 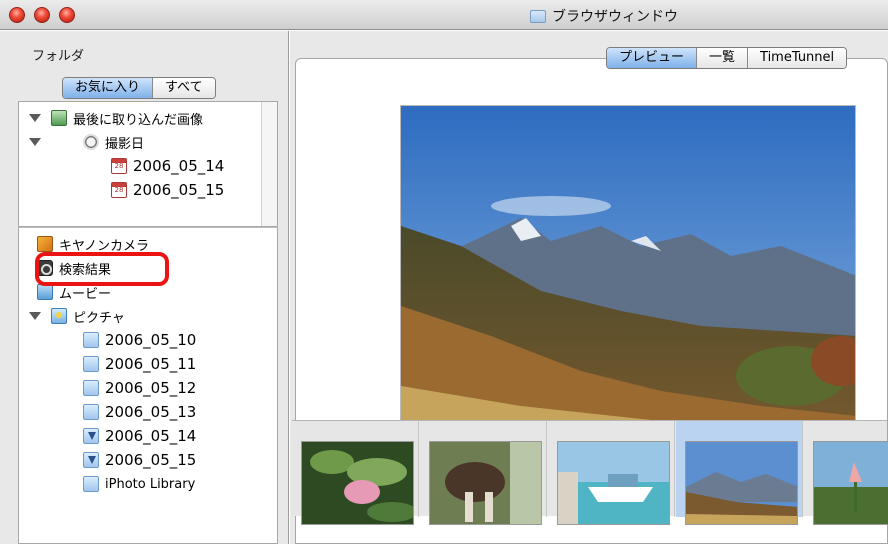 What do you see at coordinates (108, 88) in the screenshot?
I see `tab-favorites: お気に入り` at bounding box center [108, 88].